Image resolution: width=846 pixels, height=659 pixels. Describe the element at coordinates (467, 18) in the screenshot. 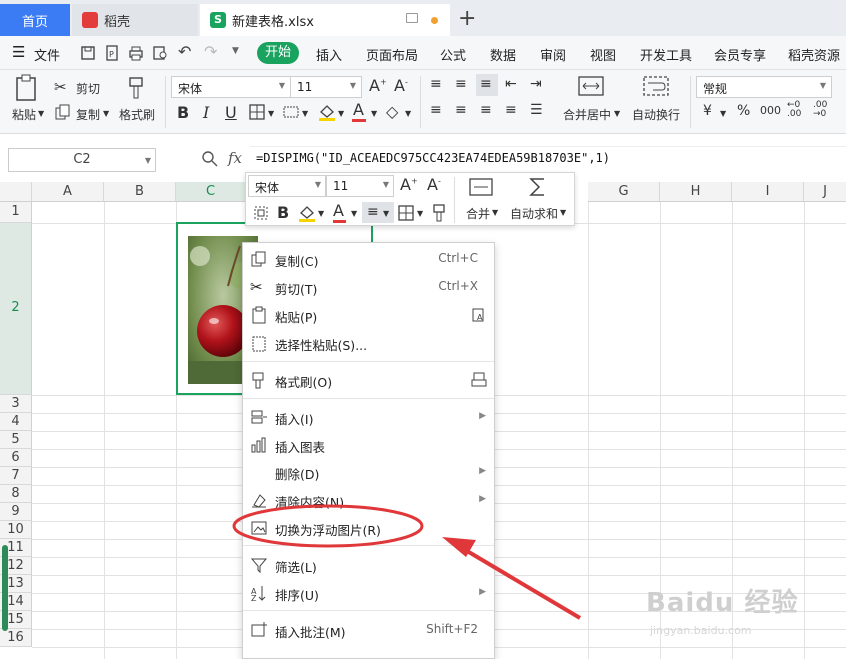

I see `new-tab-plus-icon: +` at that location.